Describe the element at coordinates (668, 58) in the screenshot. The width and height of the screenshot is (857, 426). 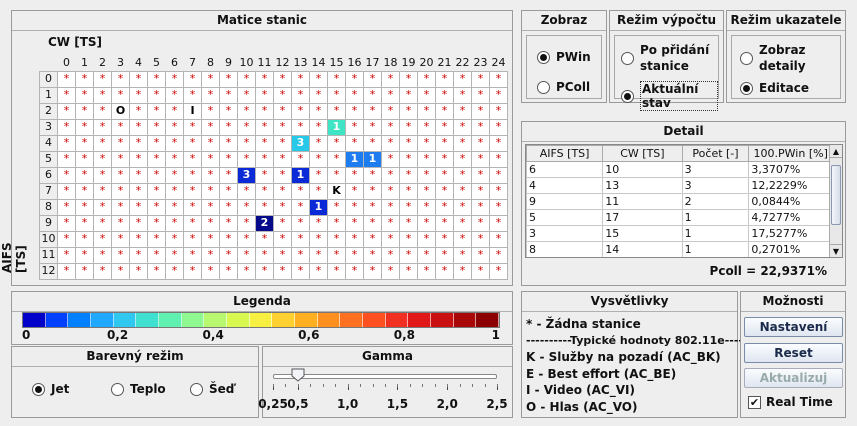
I see `radio-po-pridani: Po přidání stanice` at that location.